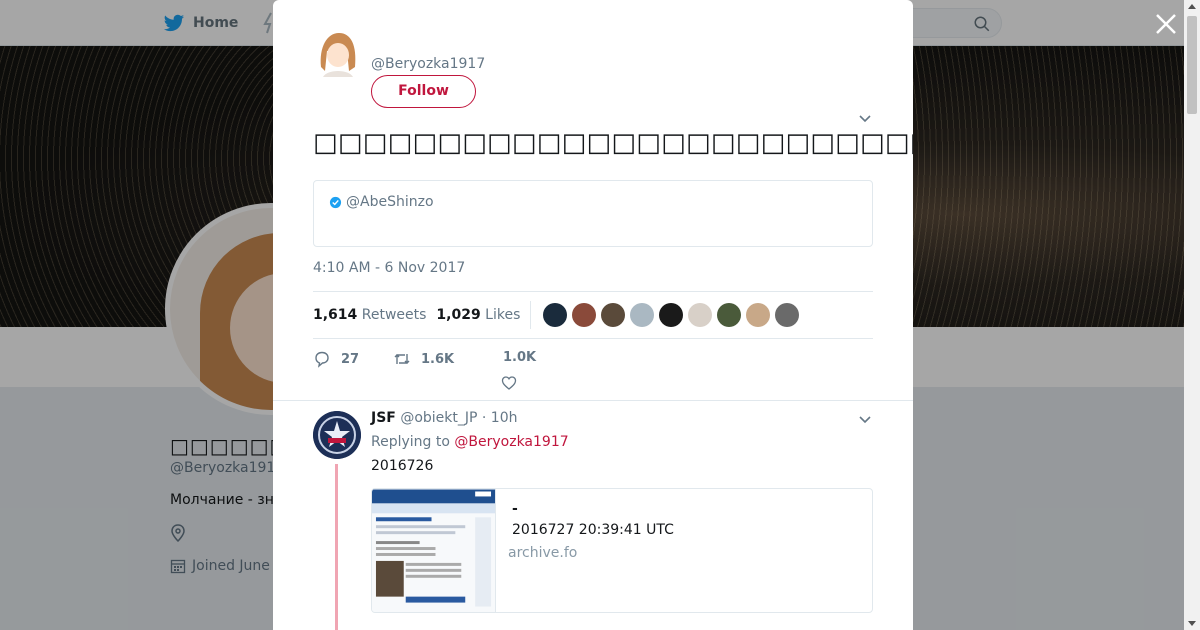 This screenshot has width=1200, height=630. What do you see at coordinates (593, 370) in the screenshot?
I see `tweet-actions: 27 1.6K 1.0K` at bounding box center [593, 370].